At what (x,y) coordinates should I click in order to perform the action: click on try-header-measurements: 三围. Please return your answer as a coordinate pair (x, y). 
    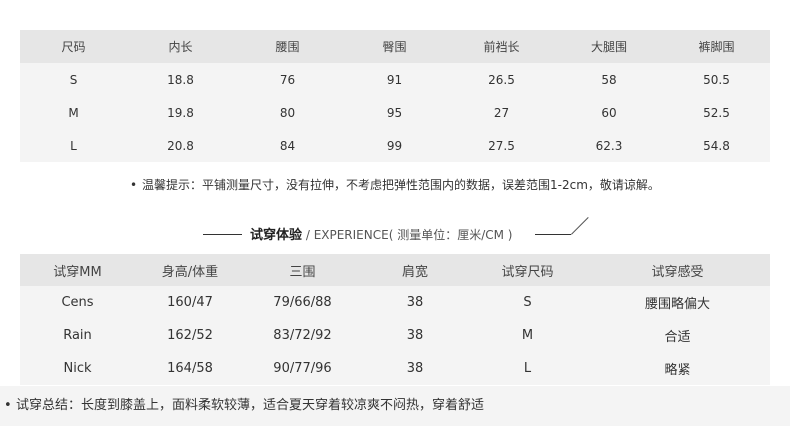
    Looking at the image, I should click on (302, 270).